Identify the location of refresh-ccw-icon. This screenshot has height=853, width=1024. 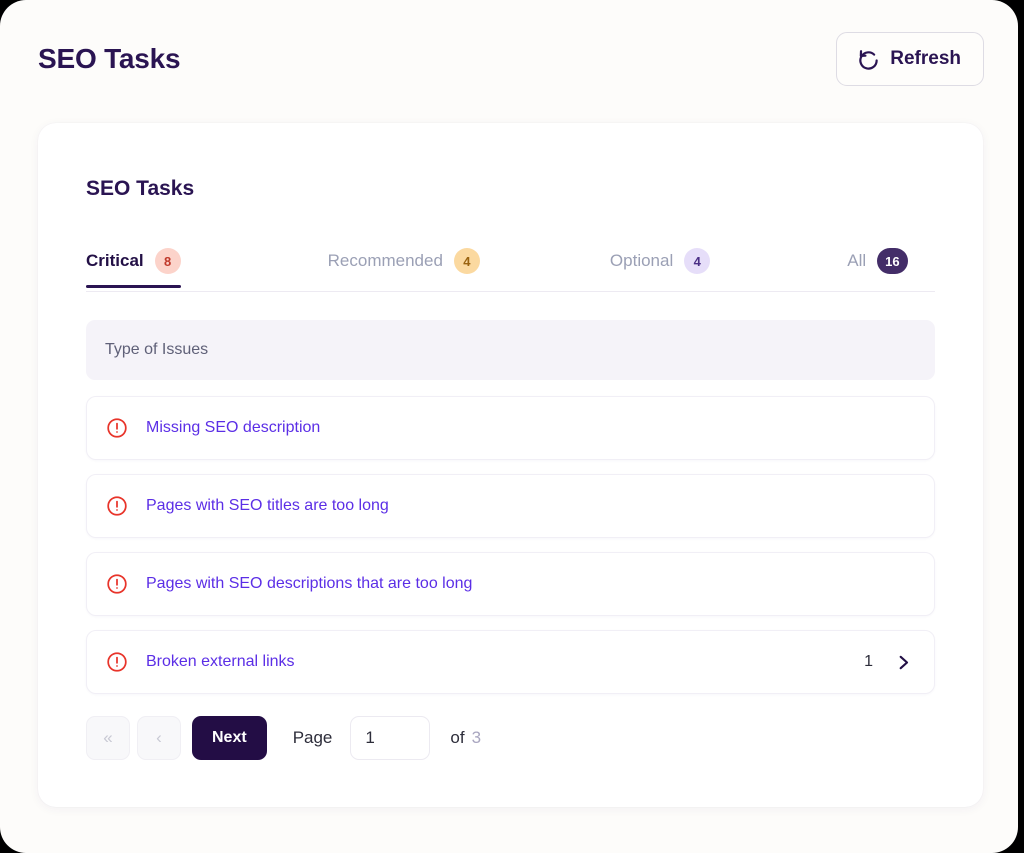
(868, 59).